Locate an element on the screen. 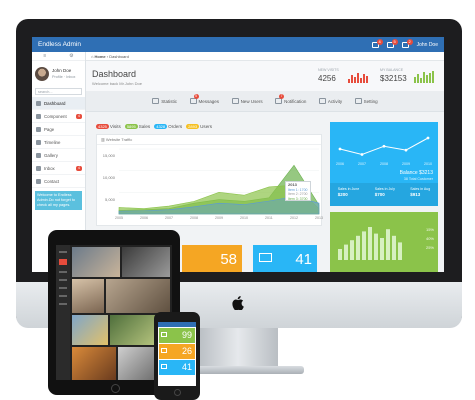  setting-icon is located at coordinates (358, 101).